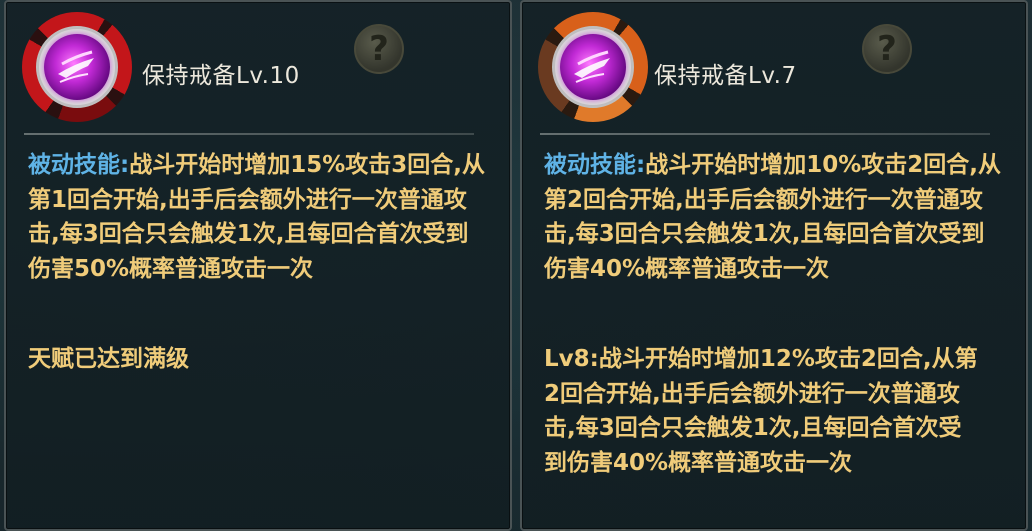 The image size is (1032, 531). Describe the element at coordinates (108, 359) in the screenshot. I see `max-level-note: 天赋已达到满级` at that location.